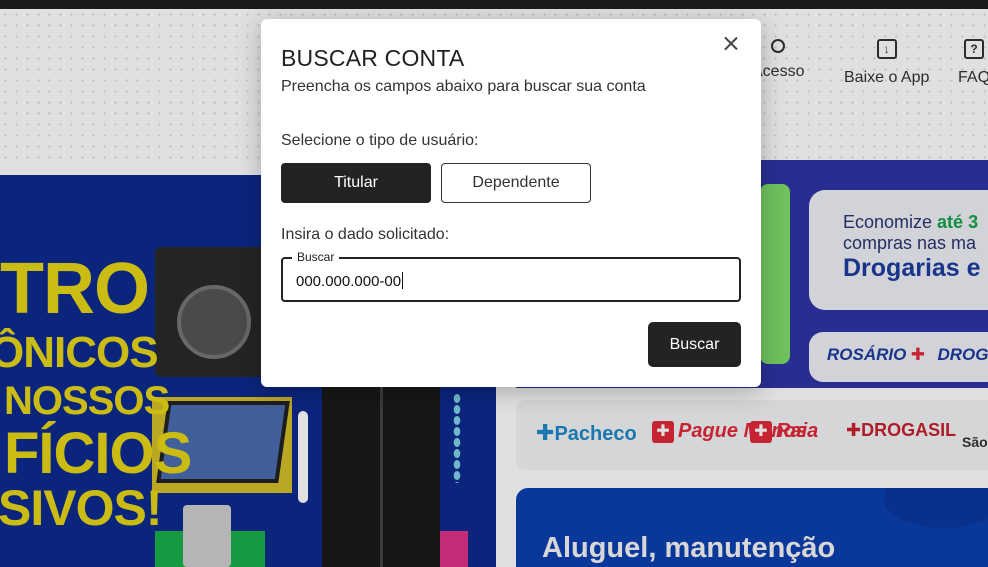 This screenshot has height=567, width=988. Describe the element at coordinates (516, 183) in the screenshot. I see `dependente-button: Dependente` at that location.